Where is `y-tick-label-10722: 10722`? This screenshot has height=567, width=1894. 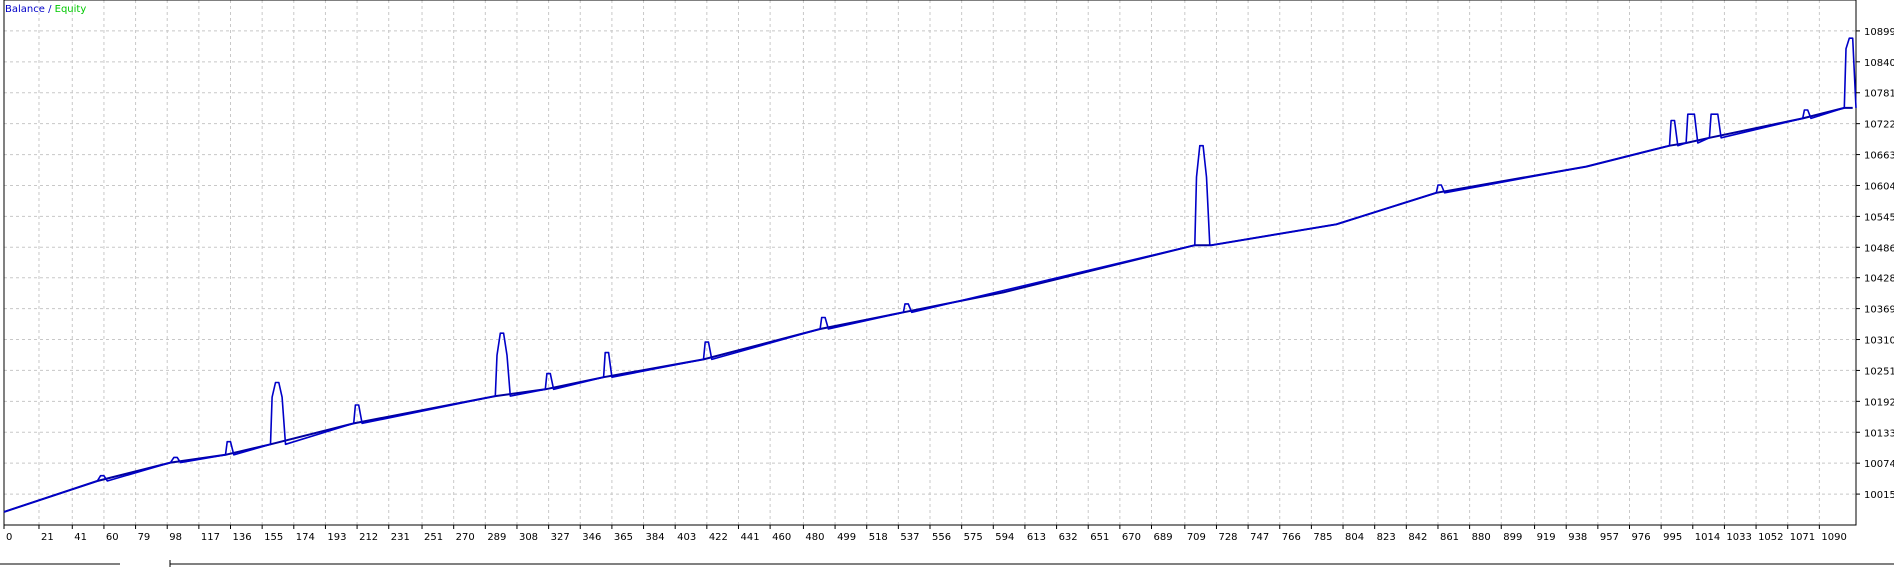
y-tick-label-10722: 10722 is located at coordinates (1879, 125).